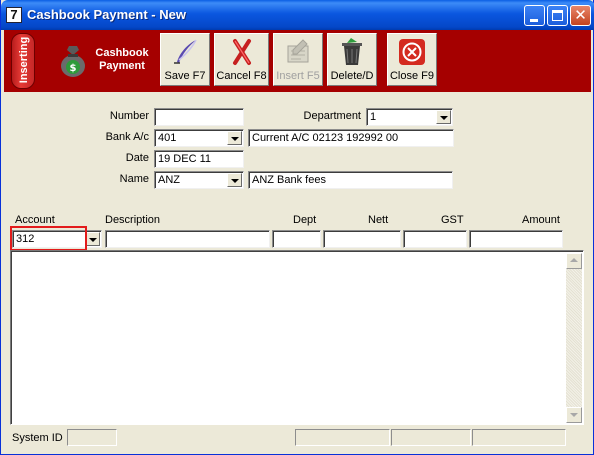  Describe the element at coordinates (435, 239) in the screenshot. I see `gst-field` at that location.